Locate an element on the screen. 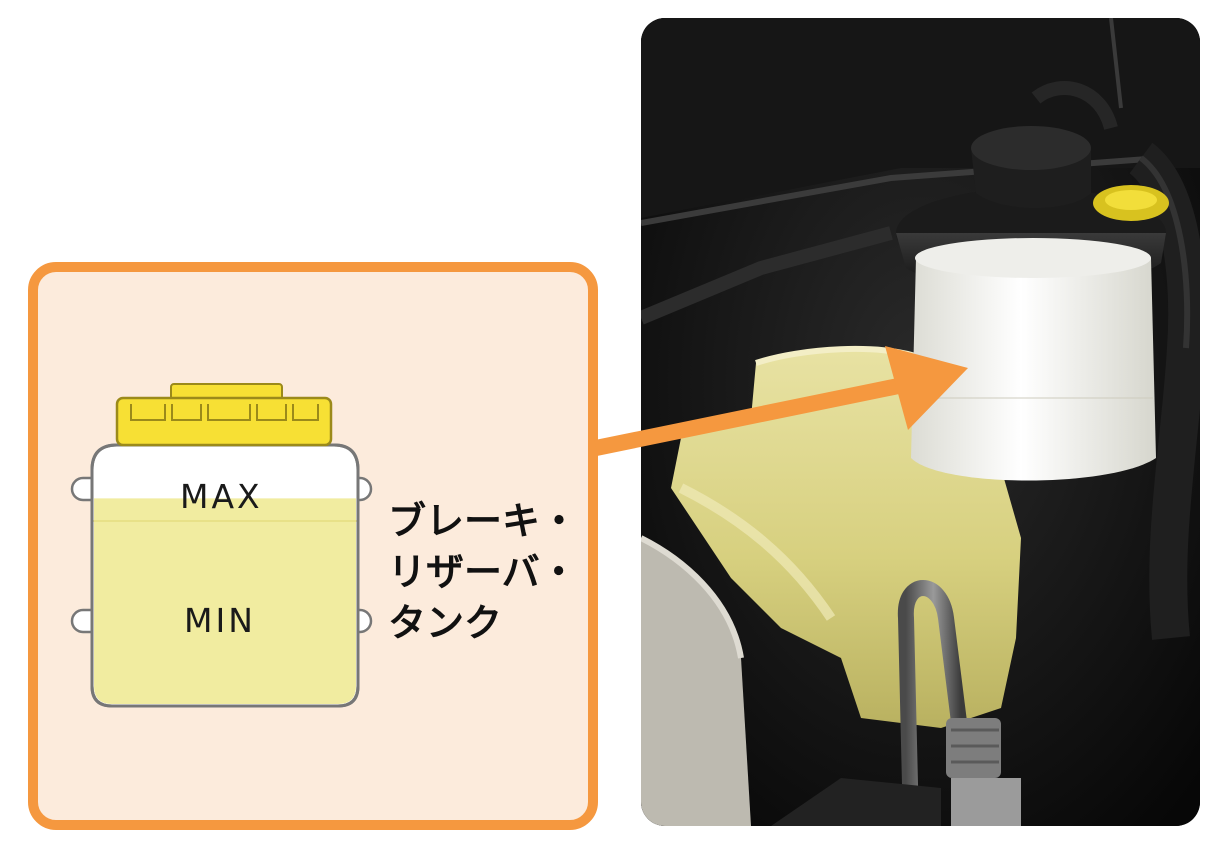 The image size is (1222, 846). max-mark-label: MAX is located at coordinates (221, 496).